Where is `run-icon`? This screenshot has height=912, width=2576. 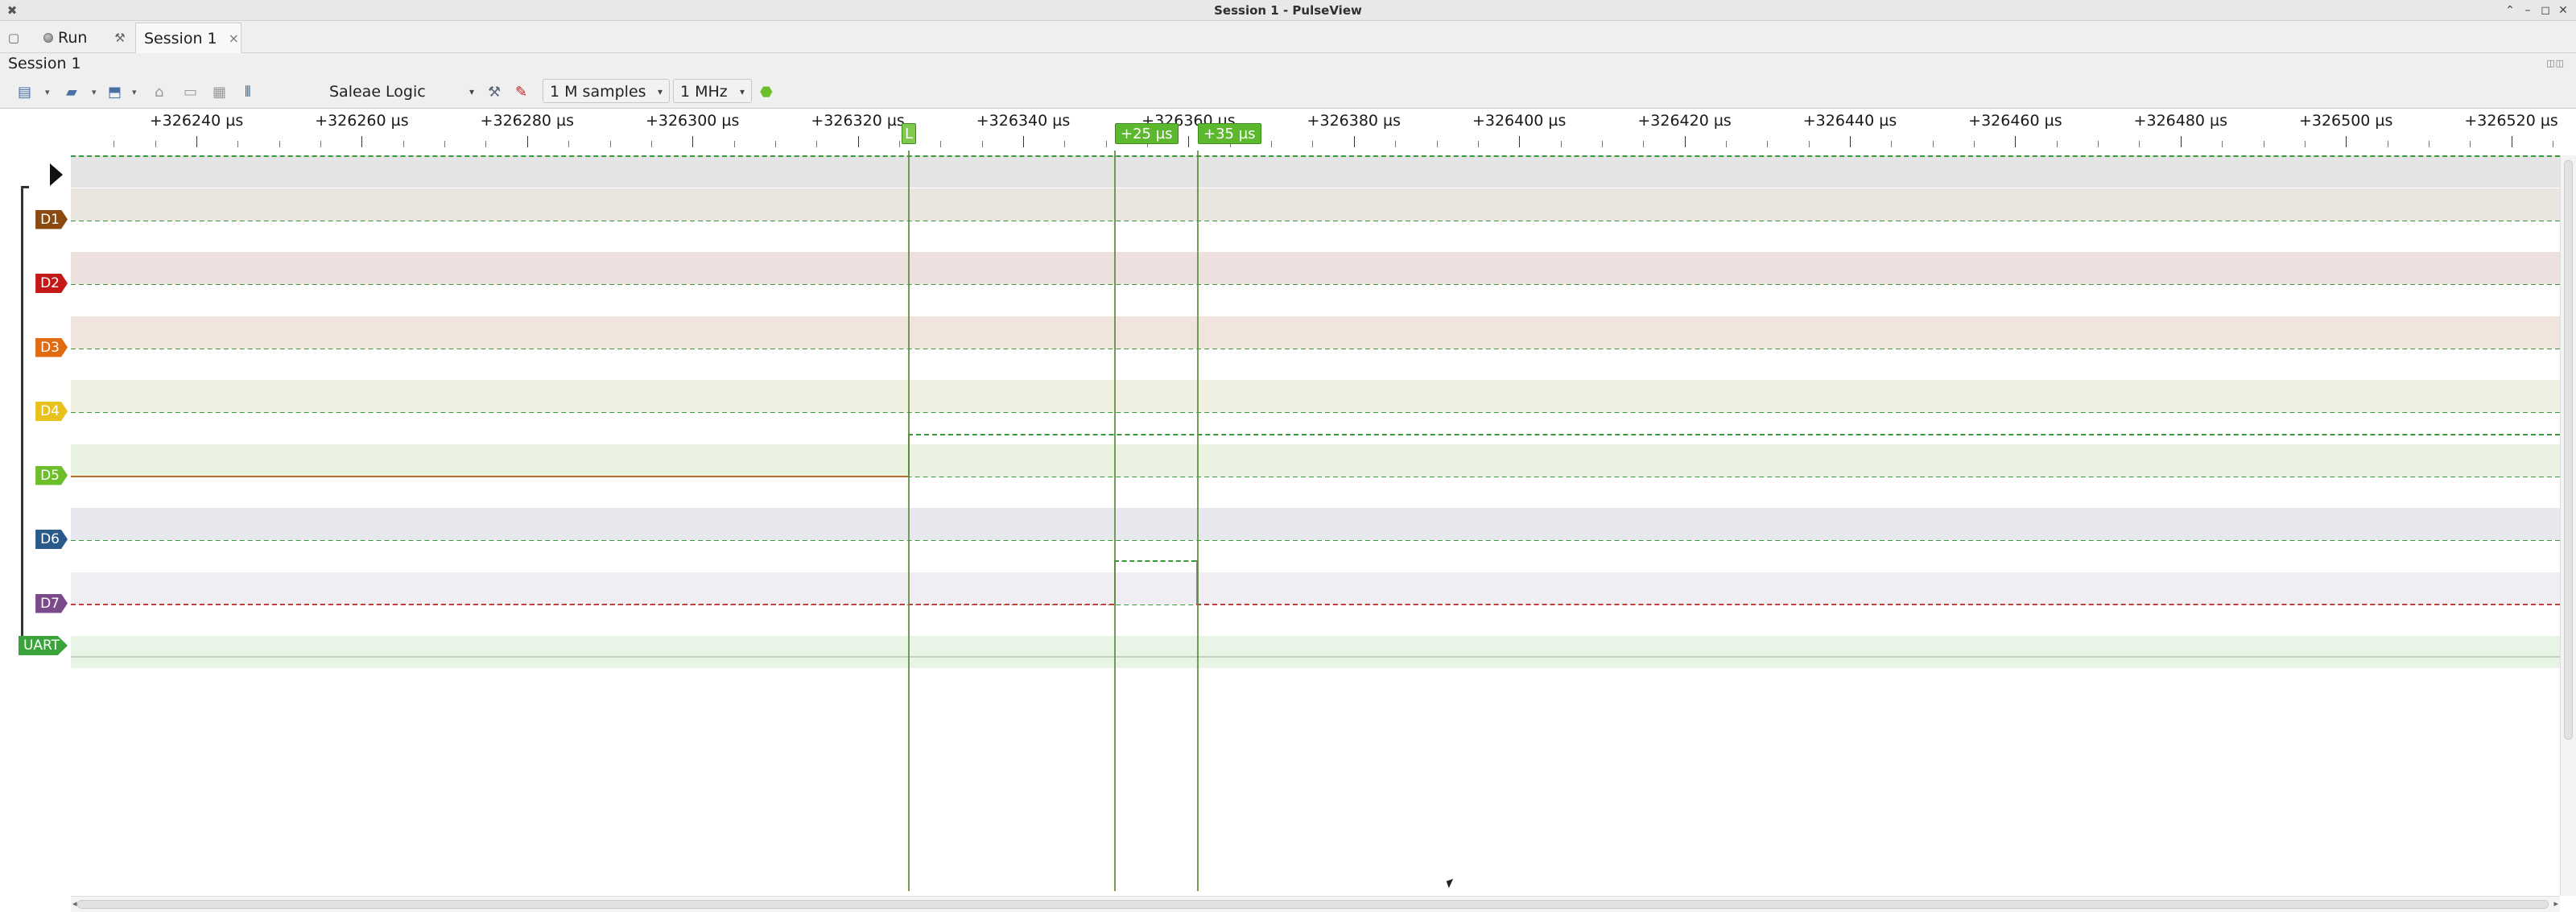 run-icon is located at coordinates (48, 38).